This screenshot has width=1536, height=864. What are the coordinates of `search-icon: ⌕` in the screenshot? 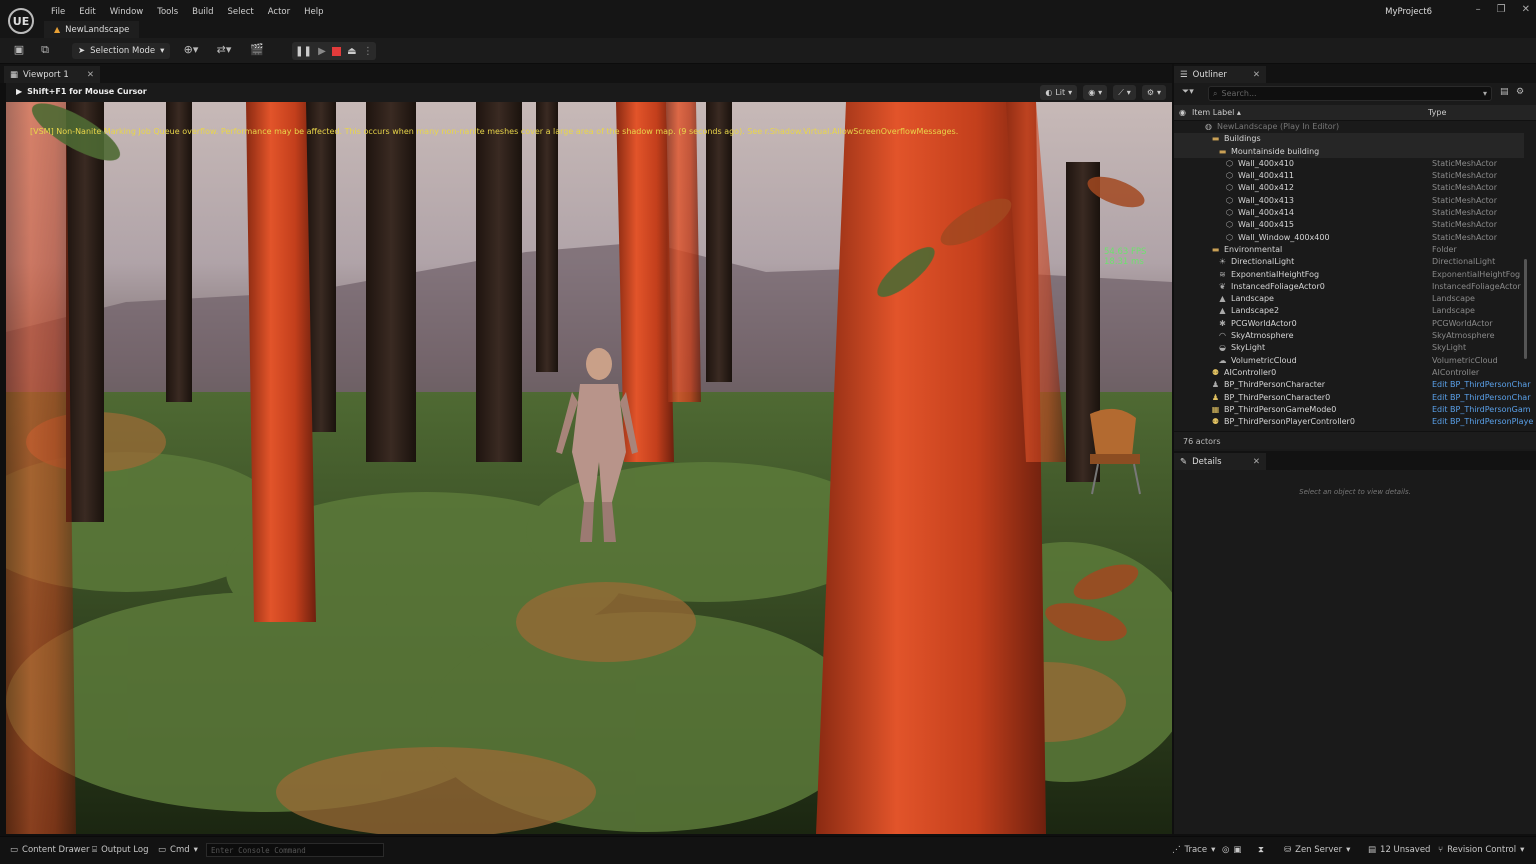 It's located at (1215, 93).